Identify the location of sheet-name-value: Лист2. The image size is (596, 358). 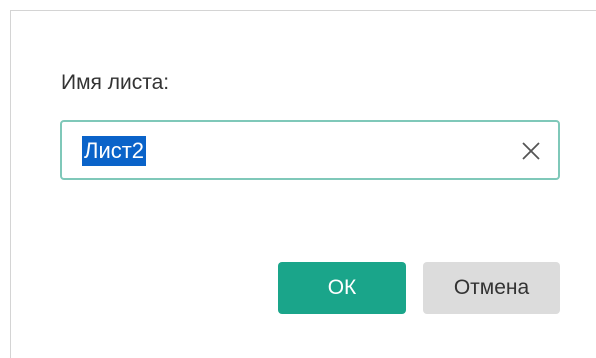
(114, 151).